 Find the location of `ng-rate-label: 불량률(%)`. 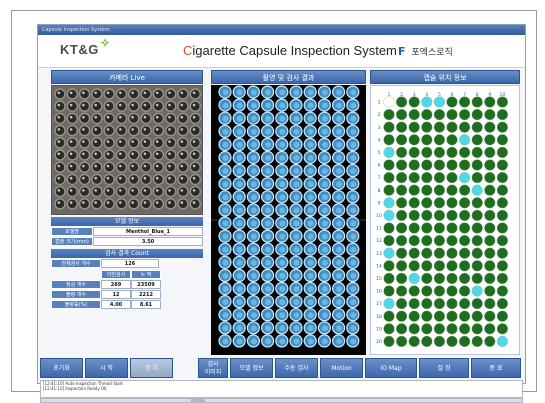

ng-rate-label: 불량률(%) is located at coordinates (76, 304).